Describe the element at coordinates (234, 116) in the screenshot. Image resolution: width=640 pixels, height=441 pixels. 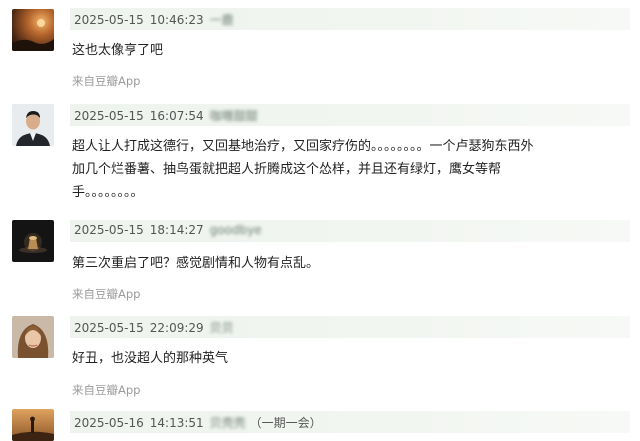
I see `comment-username: 咖喱甜甜` at that location.